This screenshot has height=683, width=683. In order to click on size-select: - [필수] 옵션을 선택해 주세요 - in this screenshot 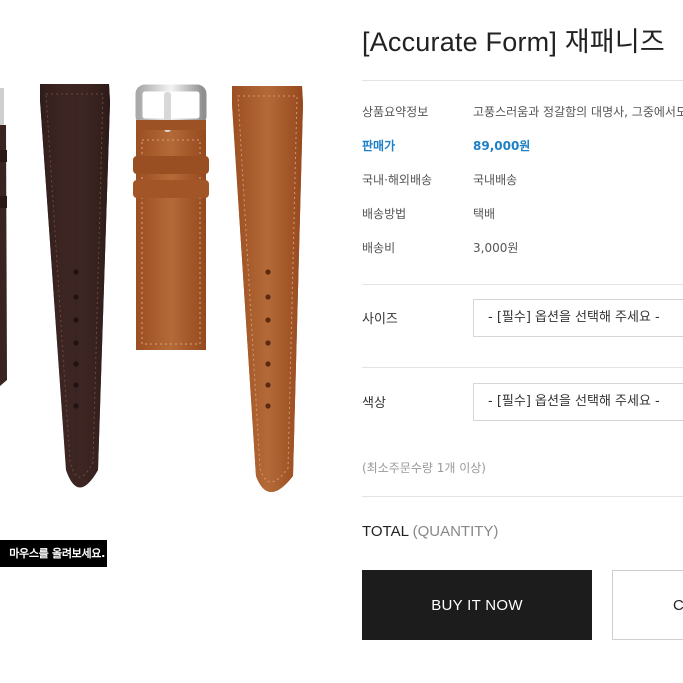, I will do `click(578, 318)`.